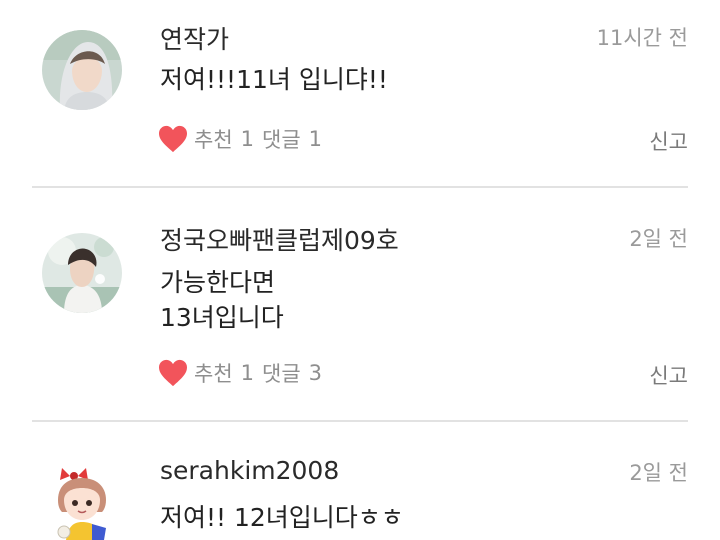 Image resolution: width=720 pixels, height=540 pixels. Describe the element at coordinates (642, 38) in the screenshot. I see `comment-timestamp: 11시간 전` at that location.